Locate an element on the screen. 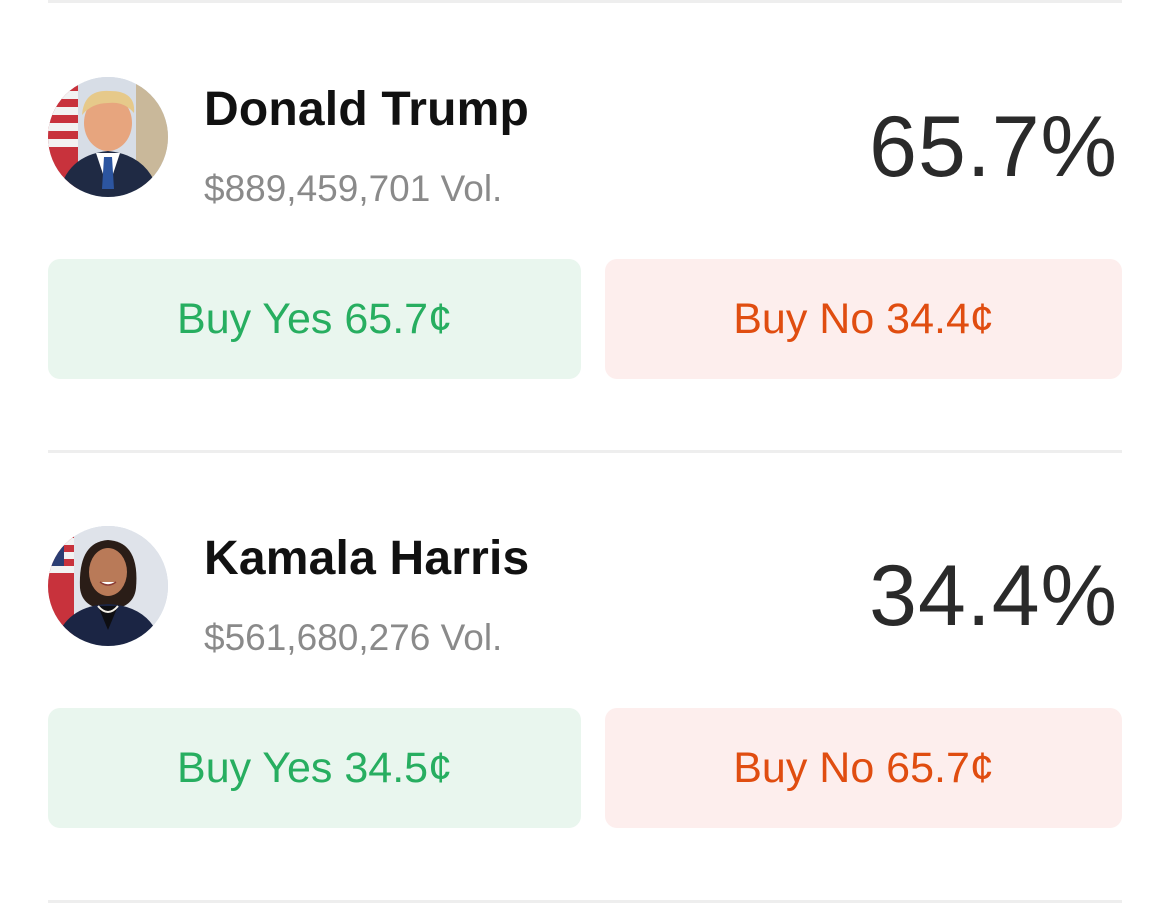 This screenshot has height=904, width=1170. divider is located at coordinates (585, 901).